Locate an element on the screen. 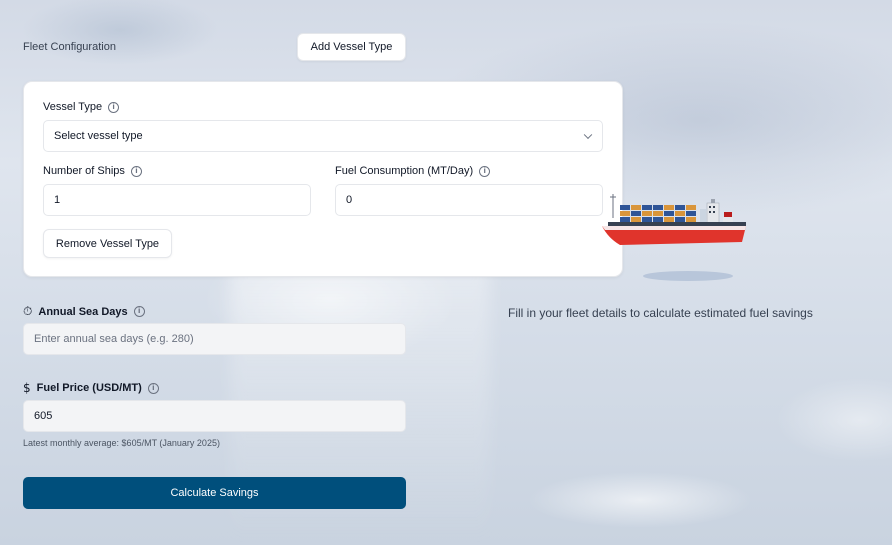 The height and width of the screenshot is (545, 892). annual-sea-days-placeholder: Enter annual sea days (e.g. 280) is located at coordinates (114, 339).